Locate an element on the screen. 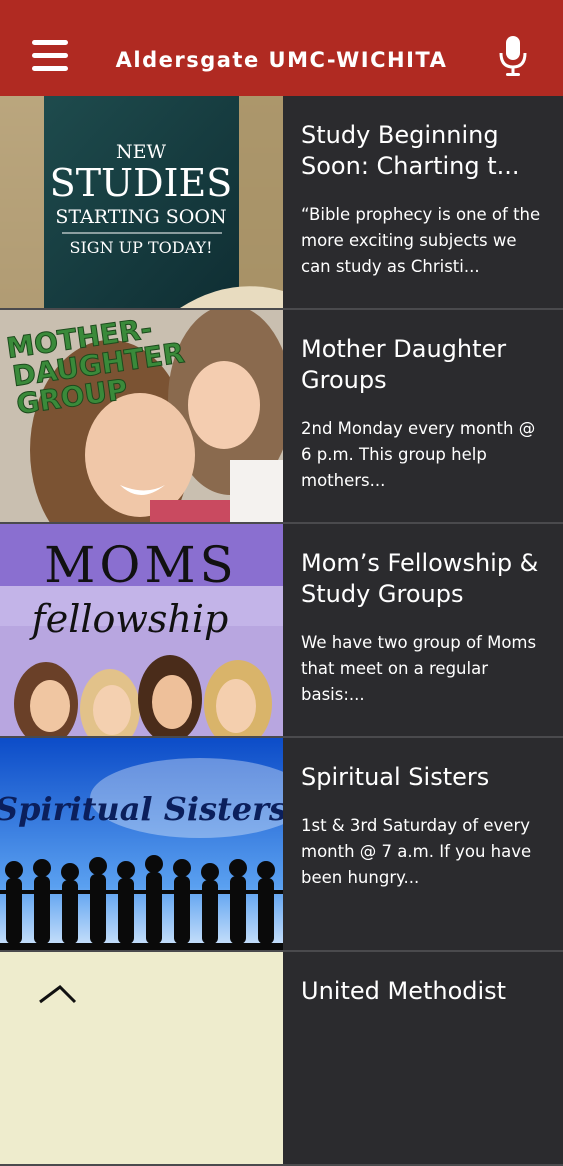 The height and width of the screenshot is (1166, 563). item-thumbnail is located at coordinates (141, 1058).